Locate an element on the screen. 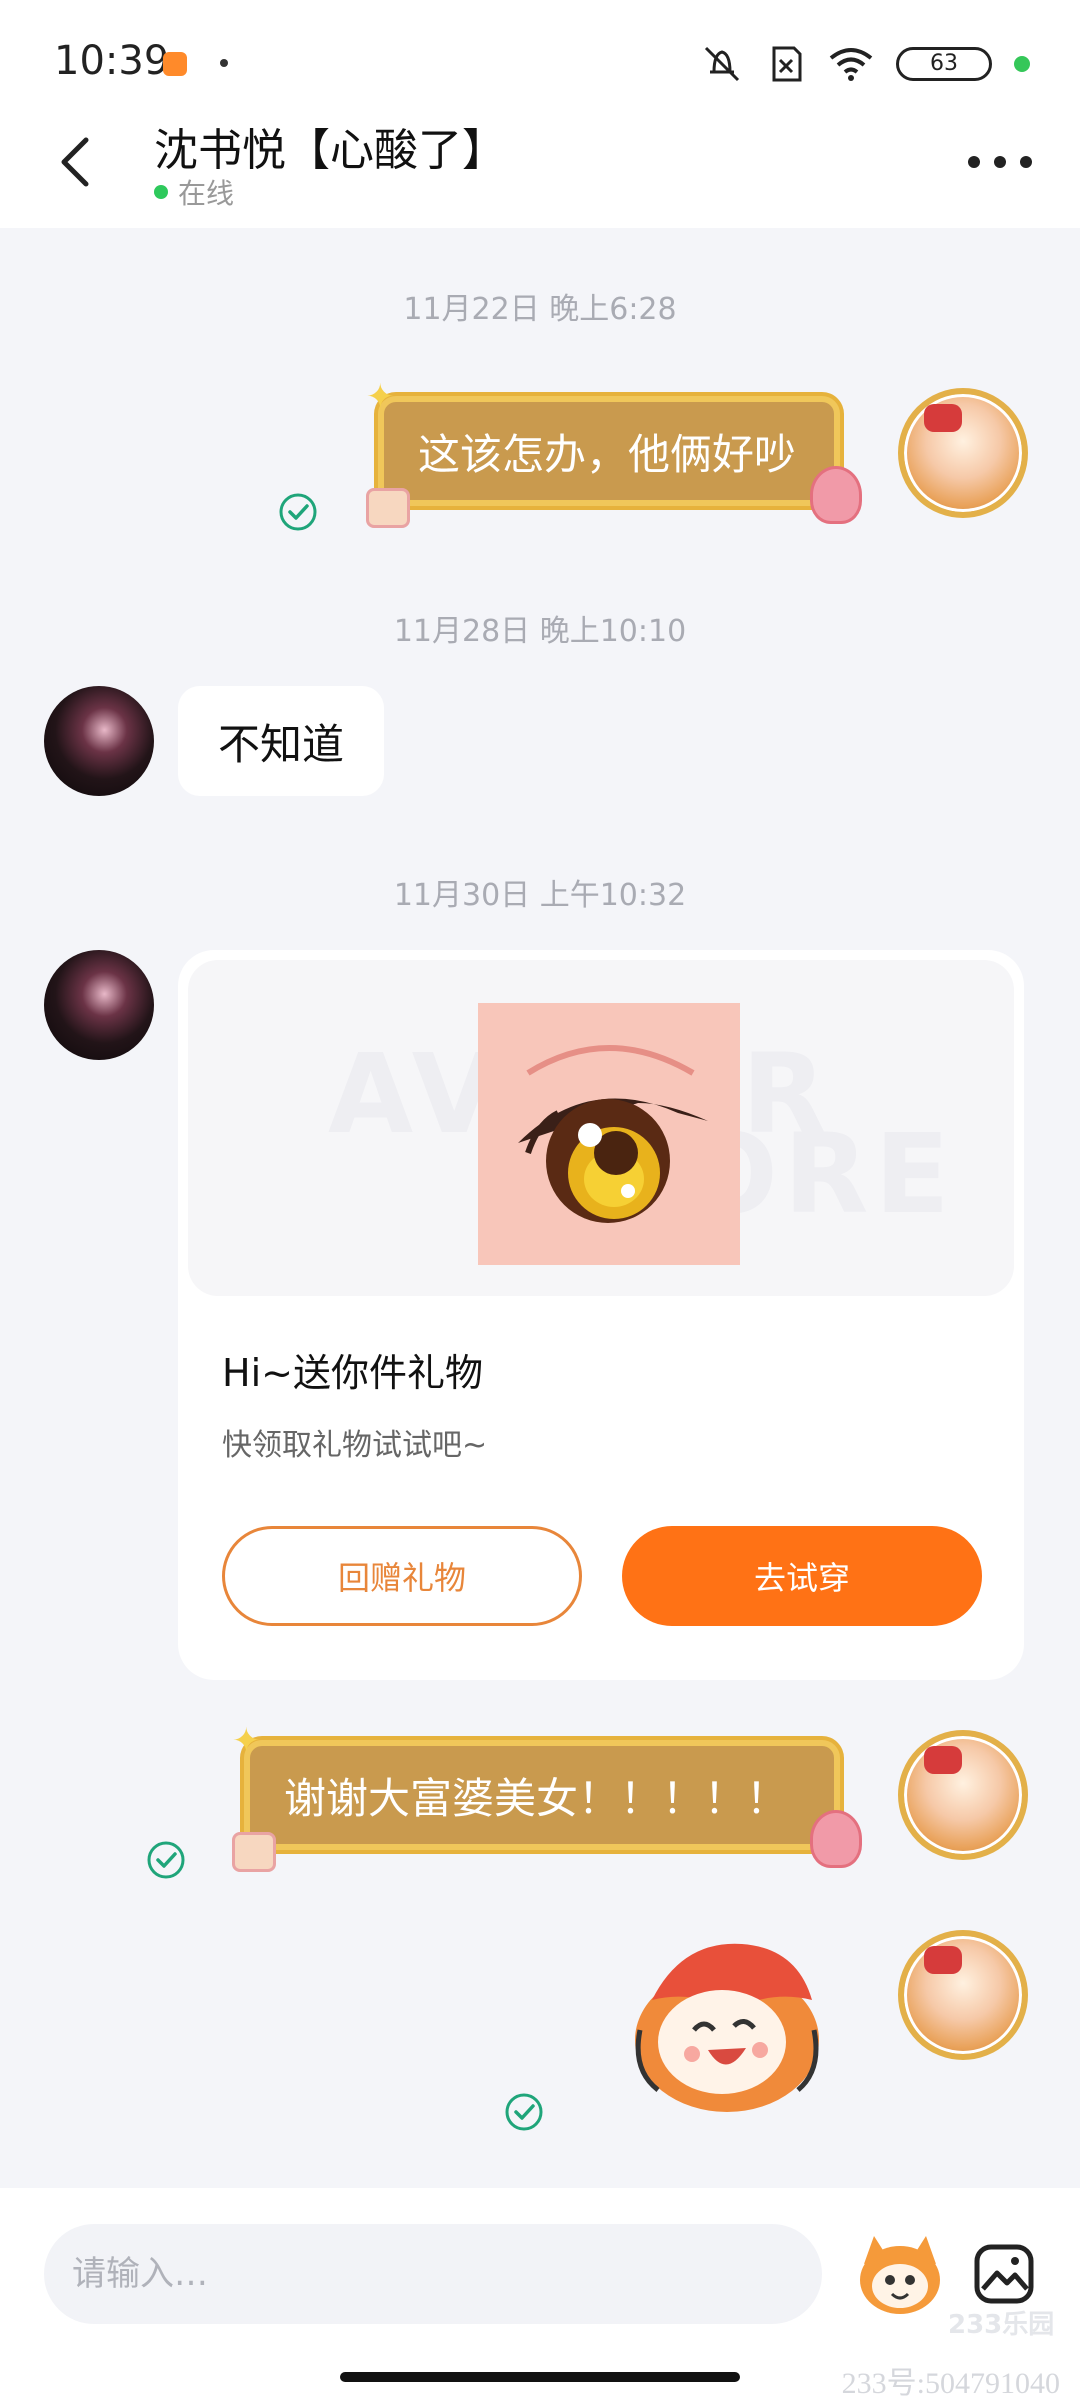  online-status: 在线 is located at coordinates (194, 192).